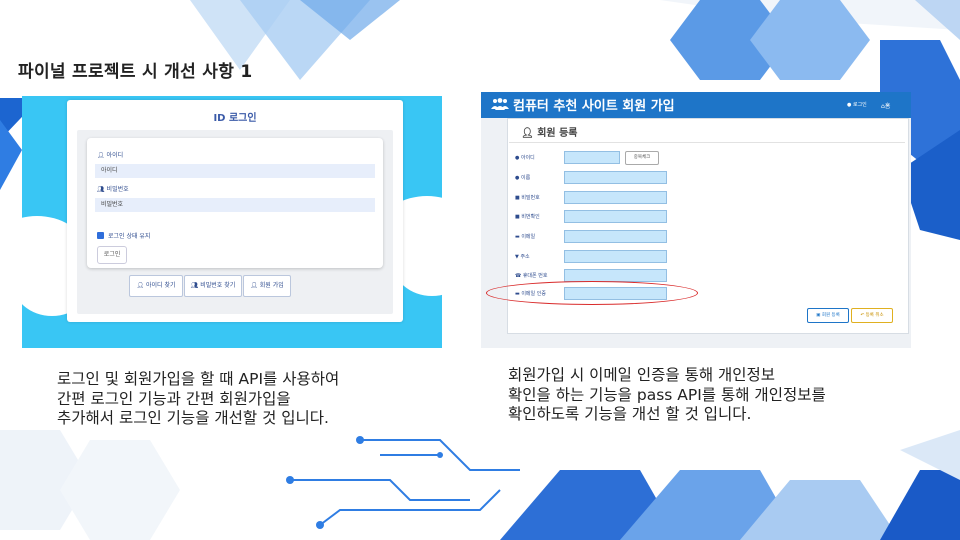 The width and height of the screenshot is (960, 540). I want to click on signup-header-bar: 컴퓨터 추천 사이트 회원 가입 ● 로그인 ⌂홈, so click(696, 105).